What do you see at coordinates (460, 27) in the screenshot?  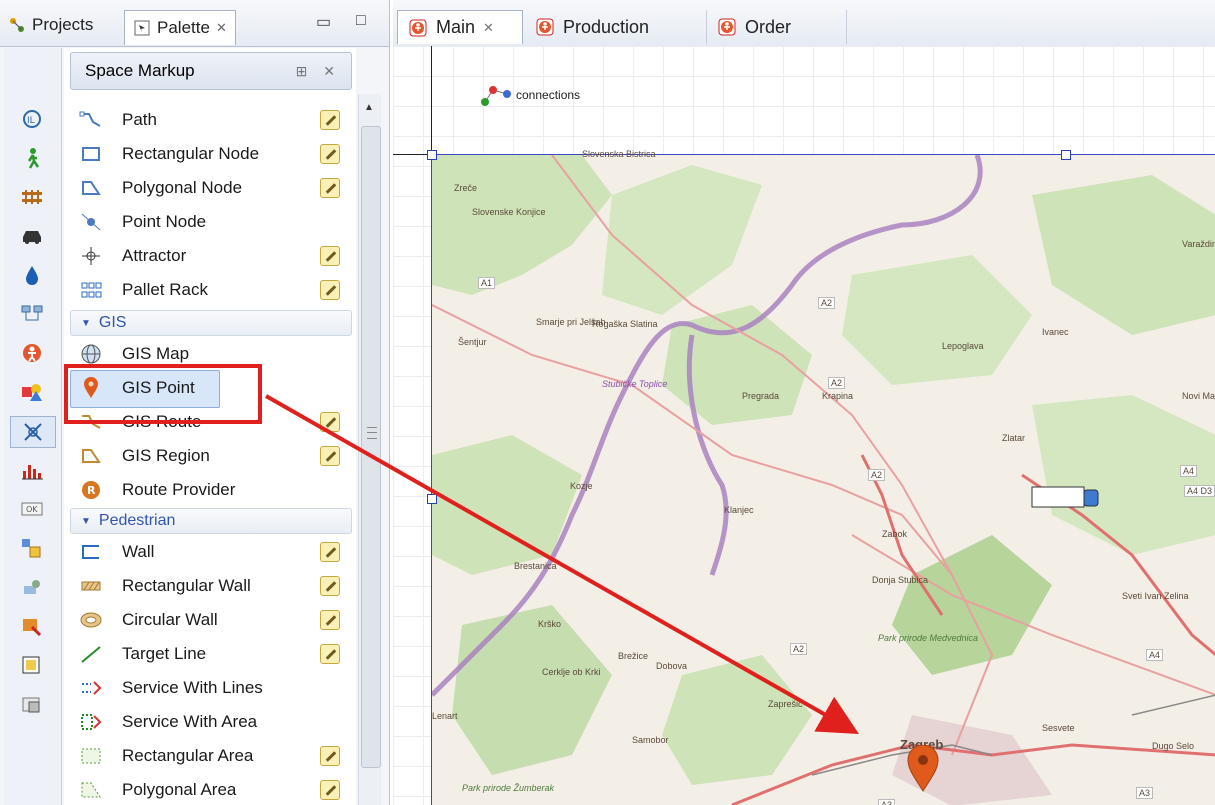 I see `tab-main: Main ✕` at bounding box center [460, 27].